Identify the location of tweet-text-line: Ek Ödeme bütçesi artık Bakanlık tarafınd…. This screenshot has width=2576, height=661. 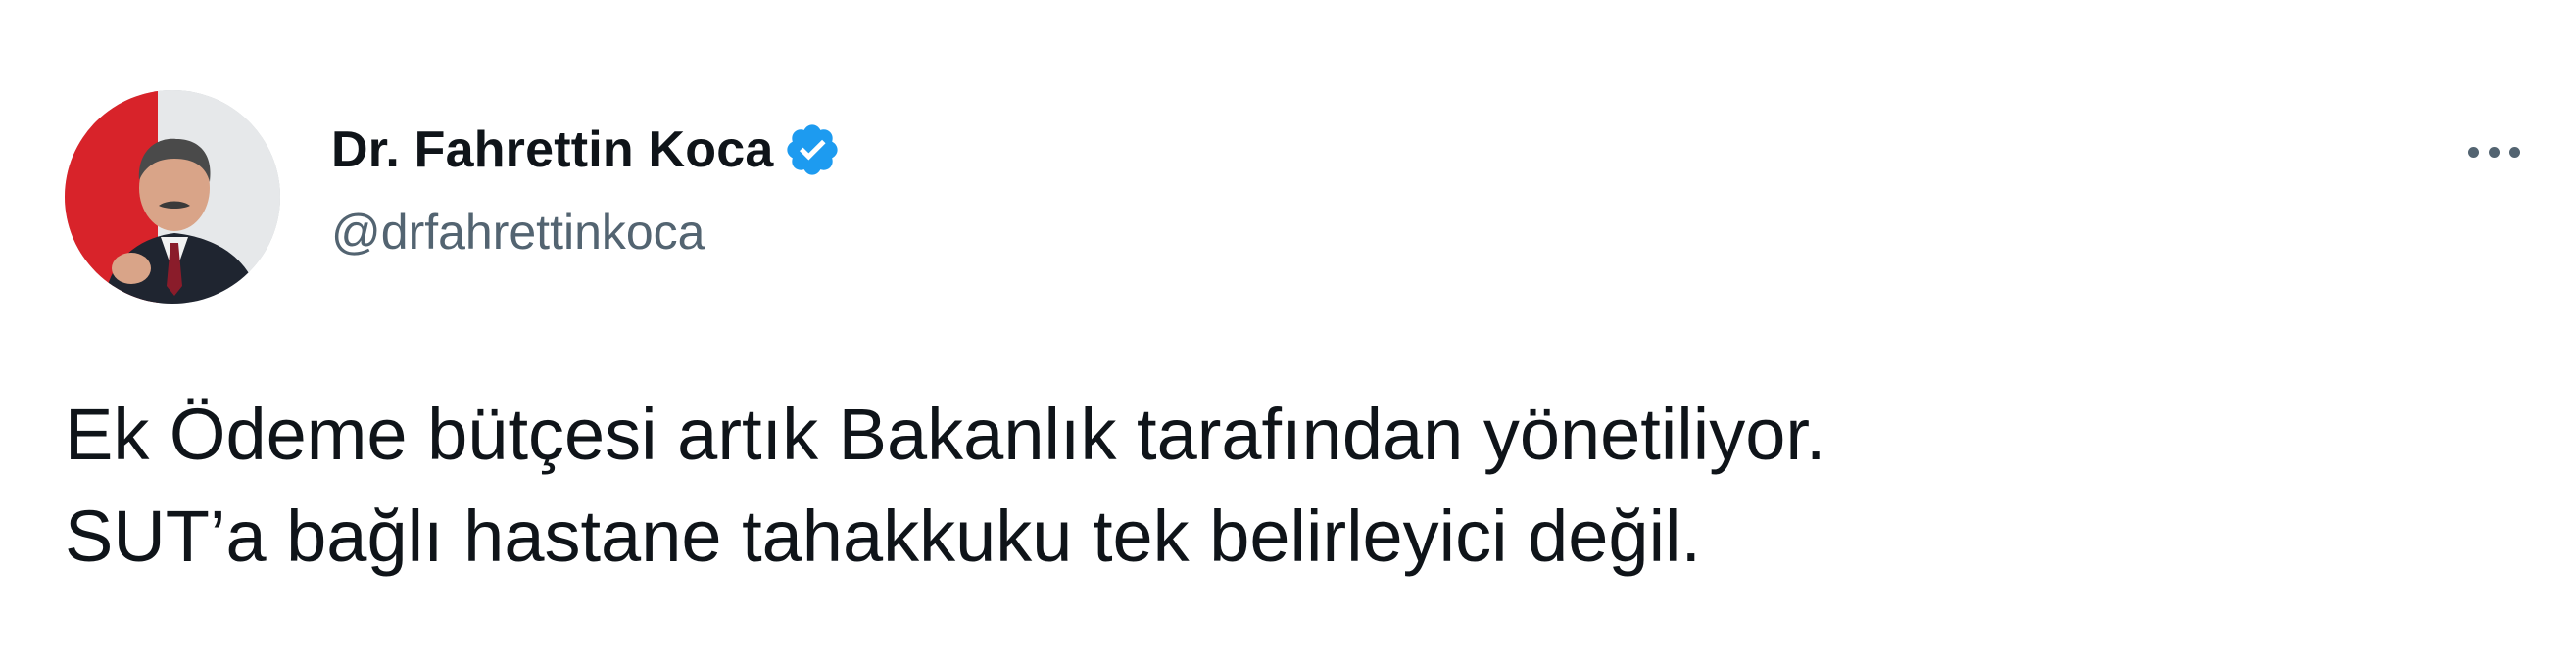
(945, 434).